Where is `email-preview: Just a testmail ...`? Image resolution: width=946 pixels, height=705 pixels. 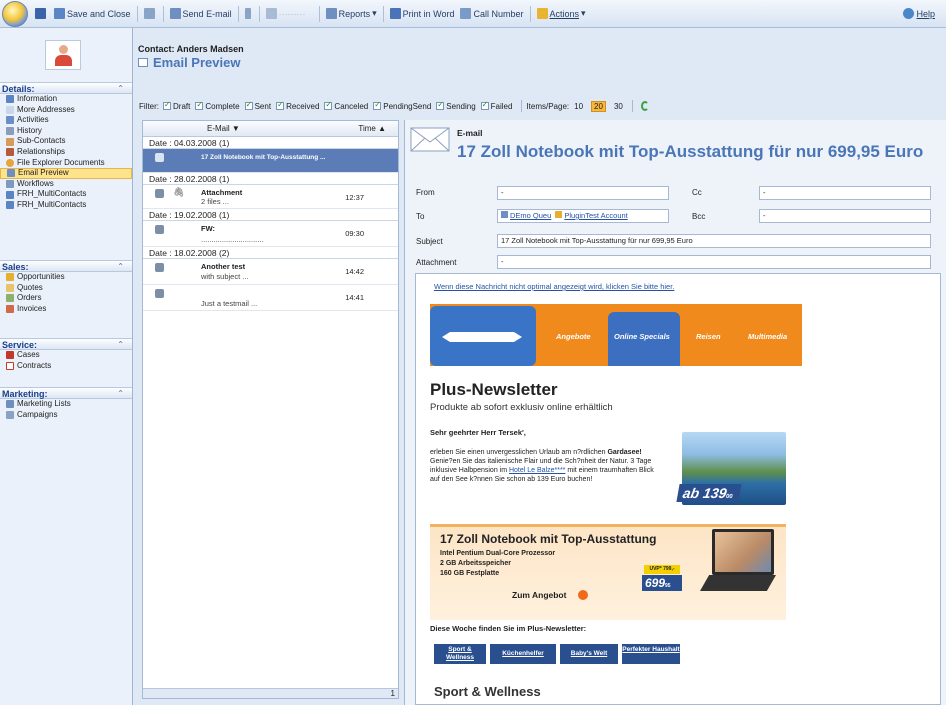
email-preview: Just a testmail ... is located at coordinates (229, 303).